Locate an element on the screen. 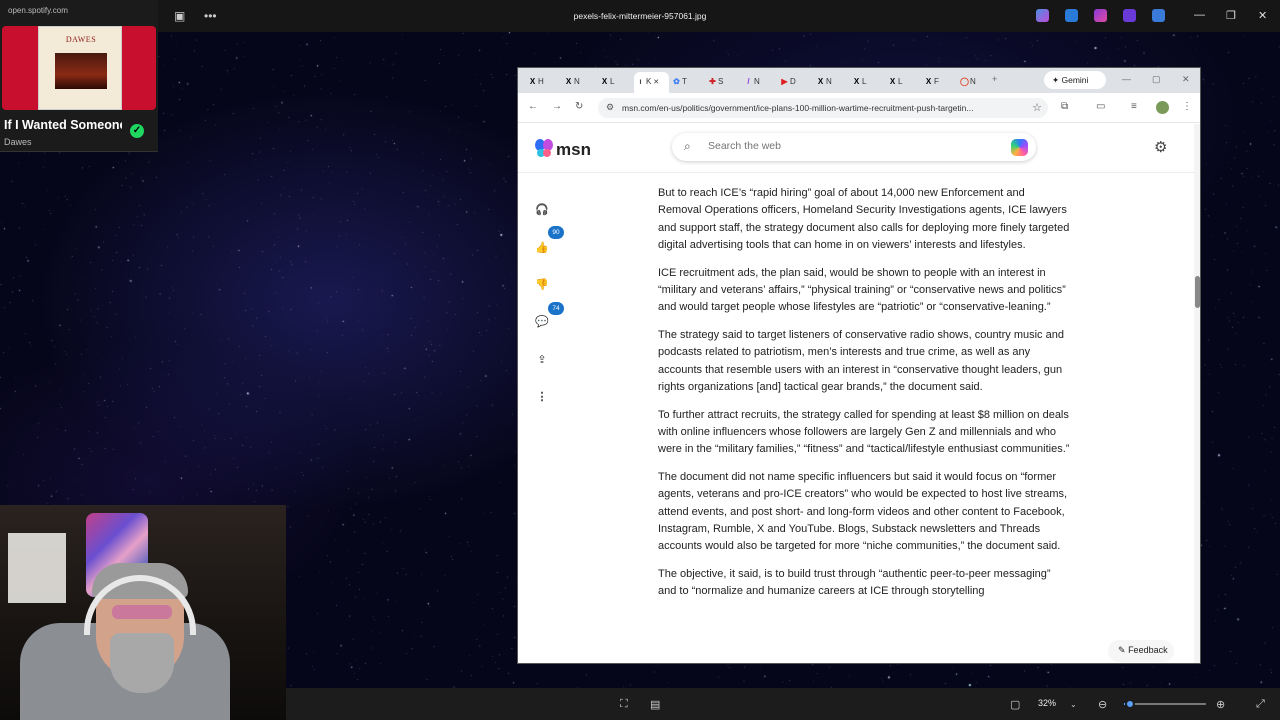  page-scrollbar is located at coordinates (1197, 393).